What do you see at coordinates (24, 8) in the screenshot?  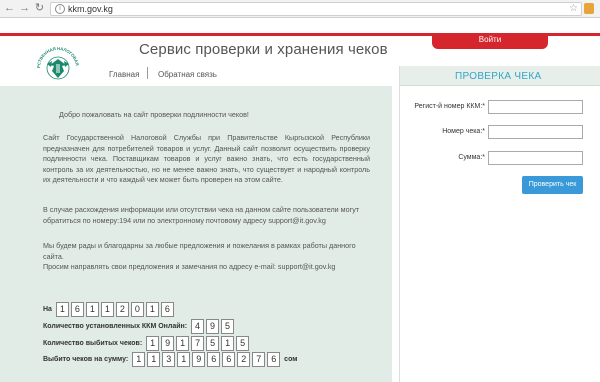 I see `arrow-right-icon: →` at bounding box center [24, 8].